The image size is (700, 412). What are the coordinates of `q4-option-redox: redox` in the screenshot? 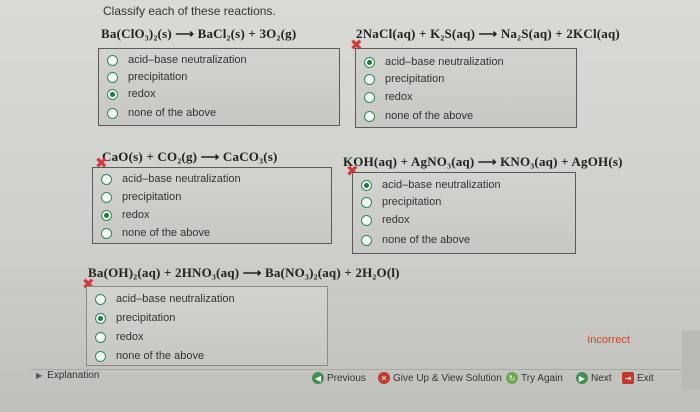 It's located at (385, 220).